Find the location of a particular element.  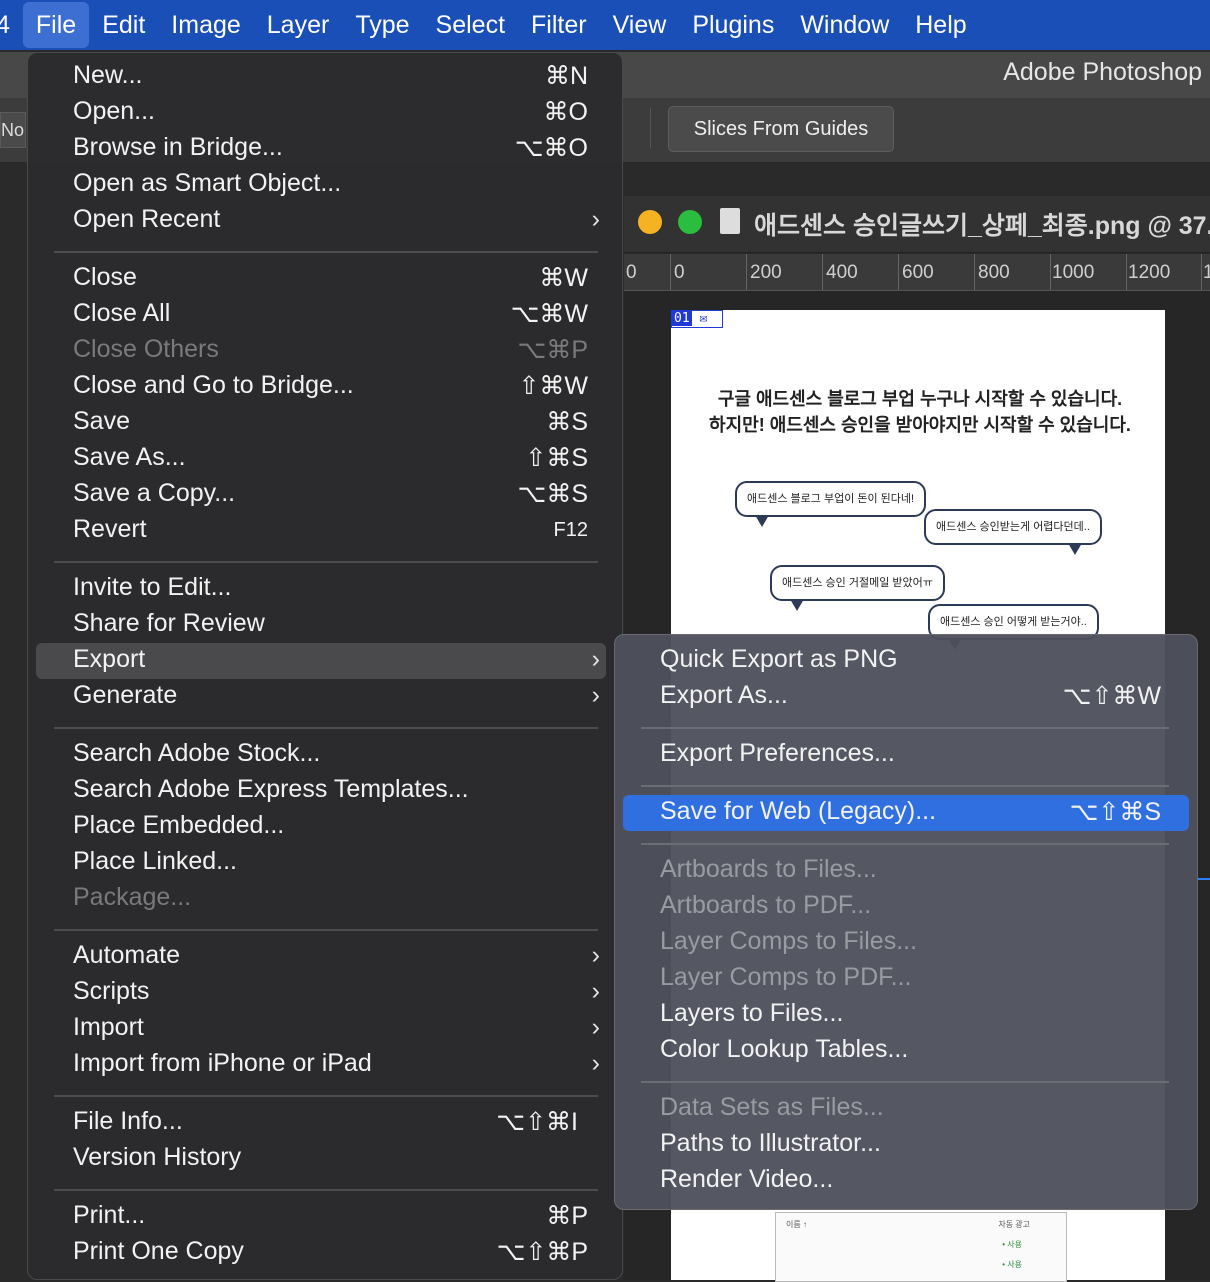

blend-mode-select: Nor is located at coordinates (13, 130).